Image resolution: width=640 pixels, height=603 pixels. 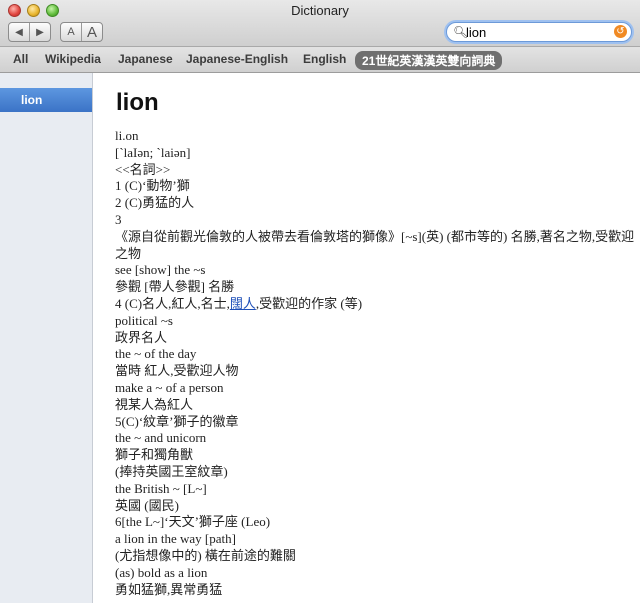 What do you see at coordinates (154, 404) in the screenshot?
I see `example-translation: 視某人為紅人` at bounding box center [154, 404].